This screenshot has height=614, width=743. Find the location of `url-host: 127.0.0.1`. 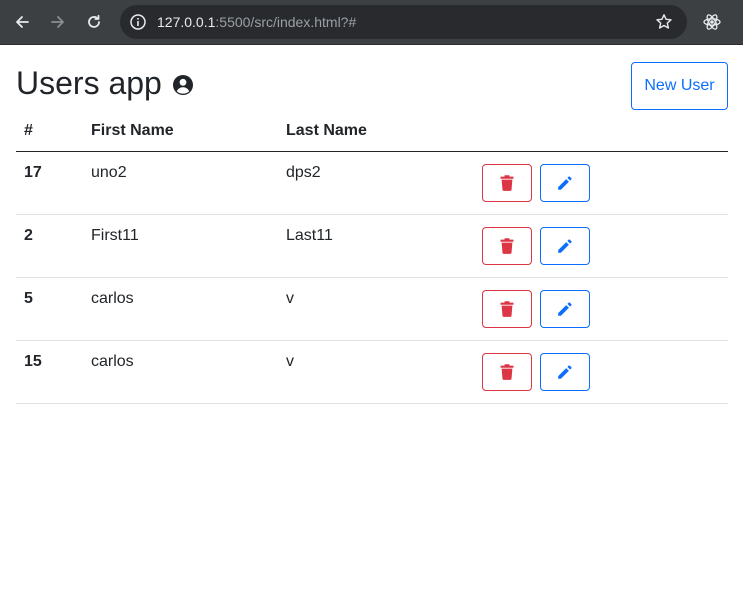

url-host: 127.0.0.1 is located at coordinates (186, 22).